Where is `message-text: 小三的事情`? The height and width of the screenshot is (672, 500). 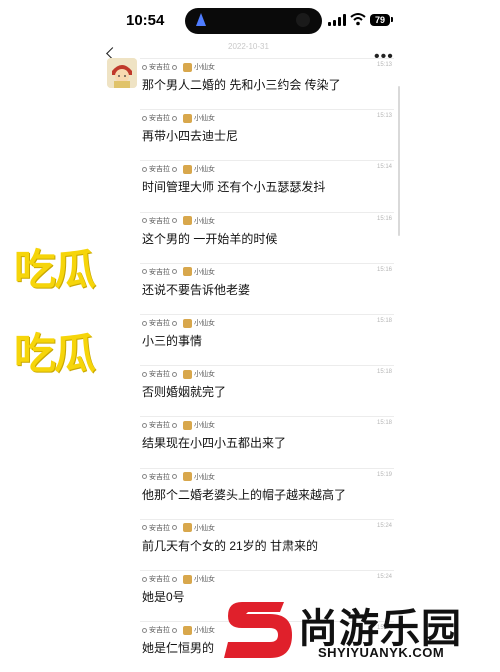
message-text: 小三的事情 is located at coordinates (172, 341).